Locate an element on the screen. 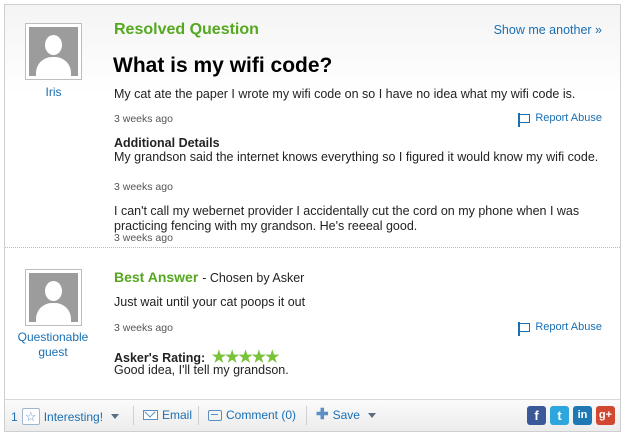 The image size is (625, 437). answer-timestamp: 3 weeks ago is located at coordinates (143, 328).